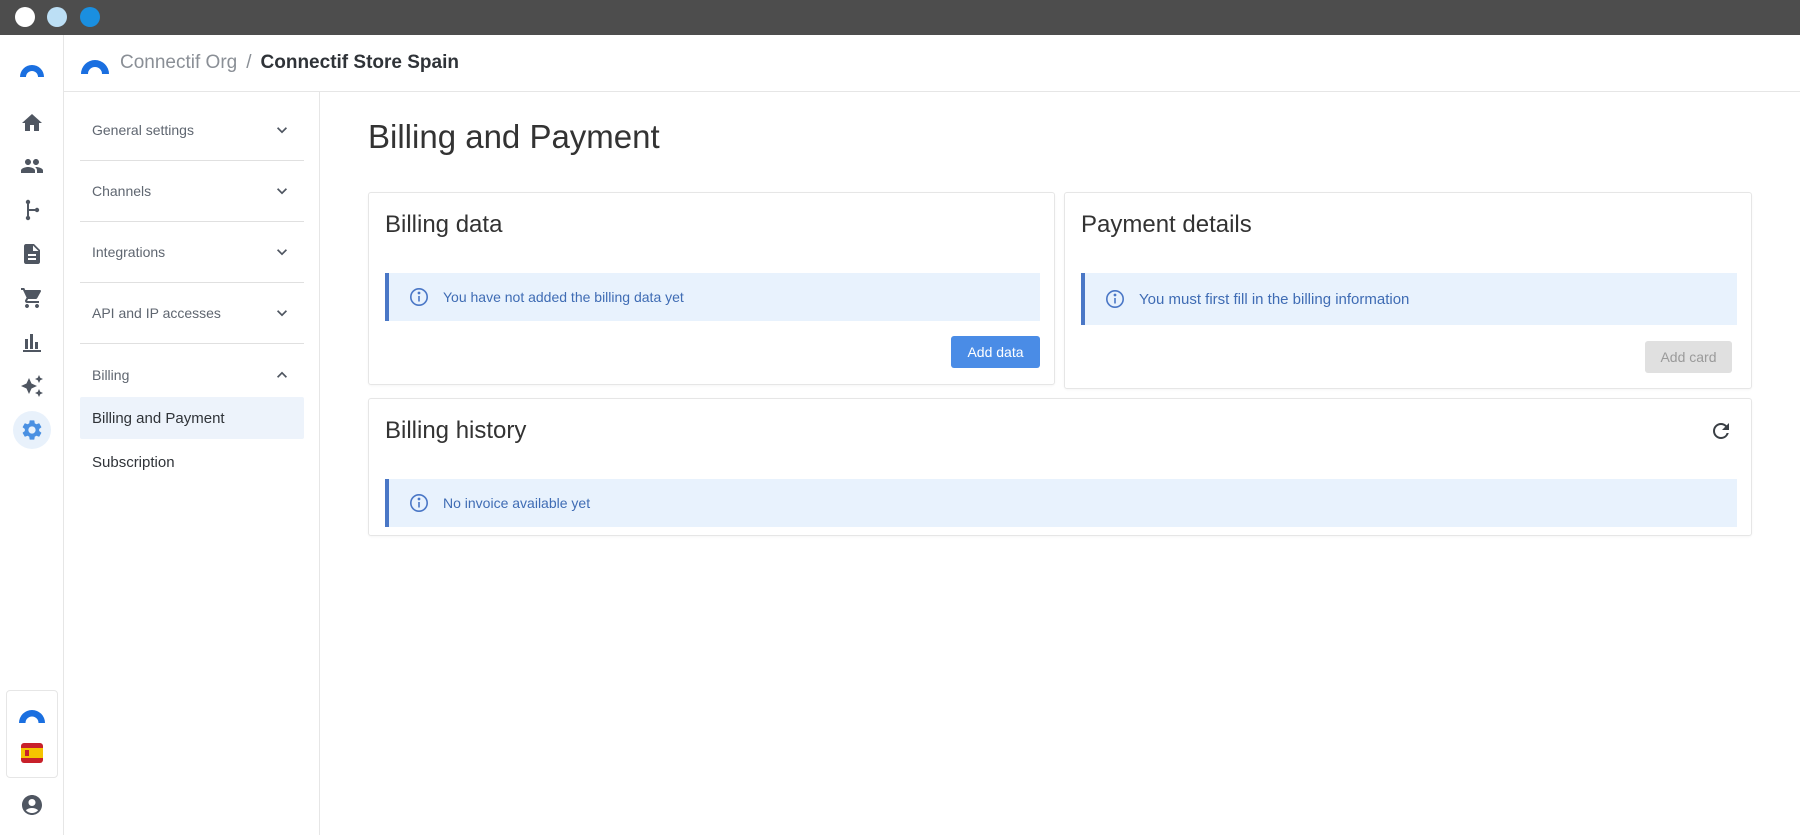 This screenshot has width=1800, height=835. Describe the element at coordinates (32, 805) in the screenshot. I see `account-icon` at that location.